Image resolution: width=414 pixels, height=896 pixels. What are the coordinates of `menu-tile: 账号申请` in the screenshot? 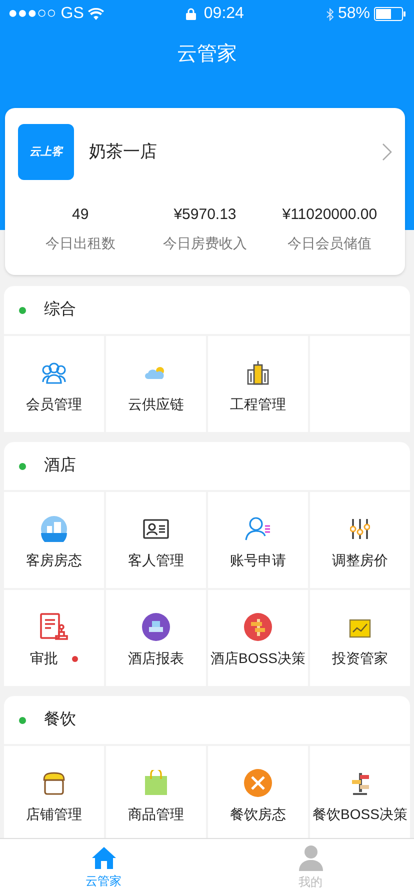 It's located at (258, 540).